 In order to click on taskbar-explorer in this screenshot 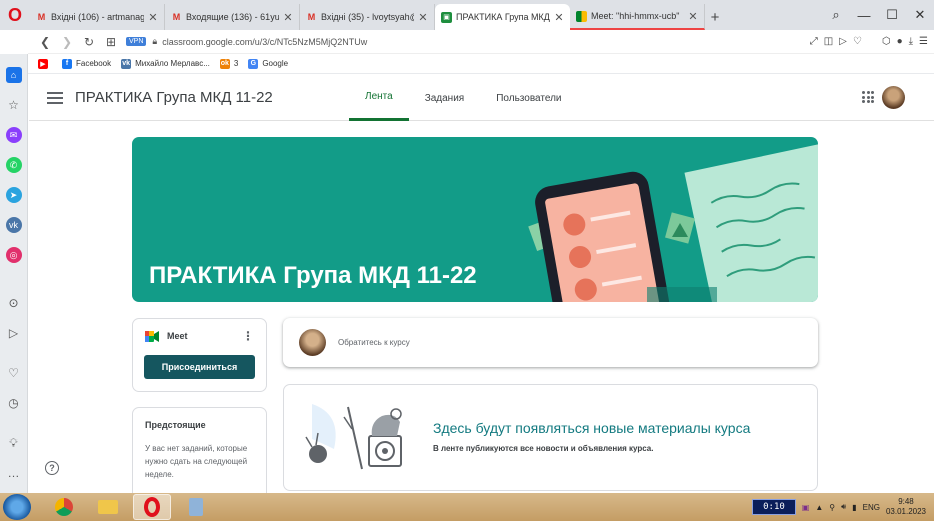, I will do `click(108, 507)`.